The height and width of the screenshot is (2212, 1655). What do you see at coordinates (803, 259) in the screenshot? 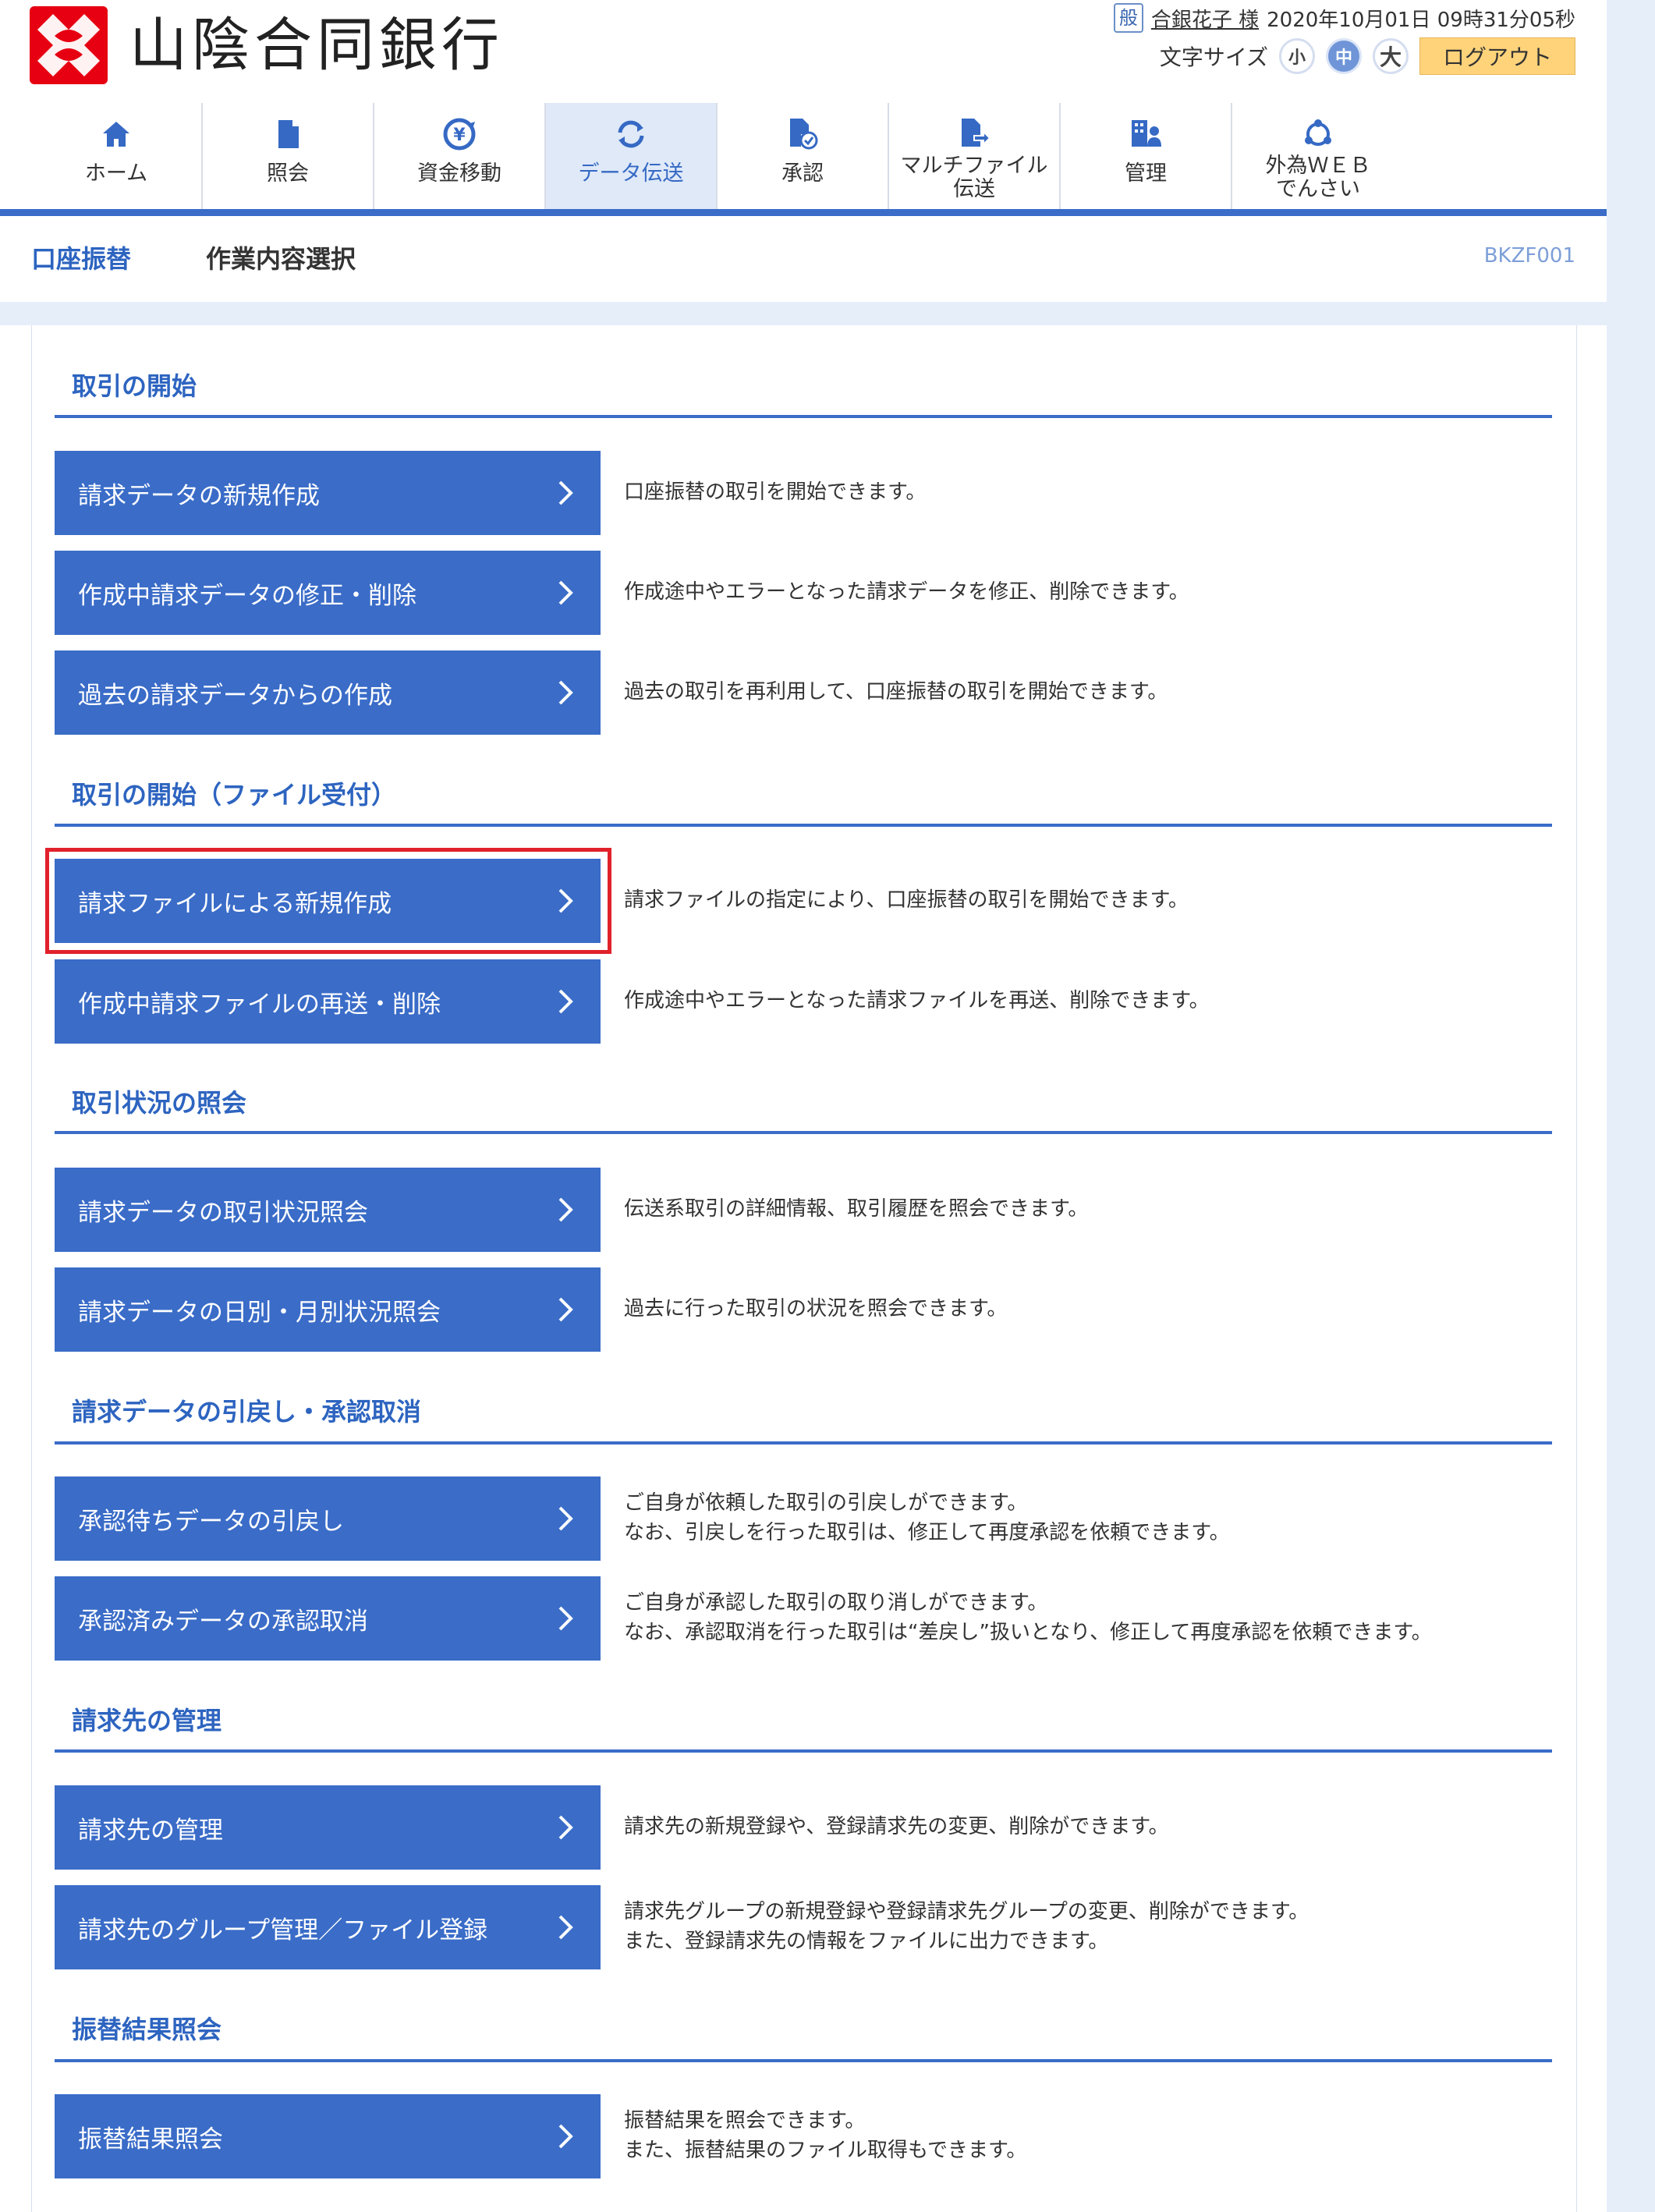
I see `page-title-bar: 口座振替 作業内容選択 BKZF001` at bounding box center [803, 259].